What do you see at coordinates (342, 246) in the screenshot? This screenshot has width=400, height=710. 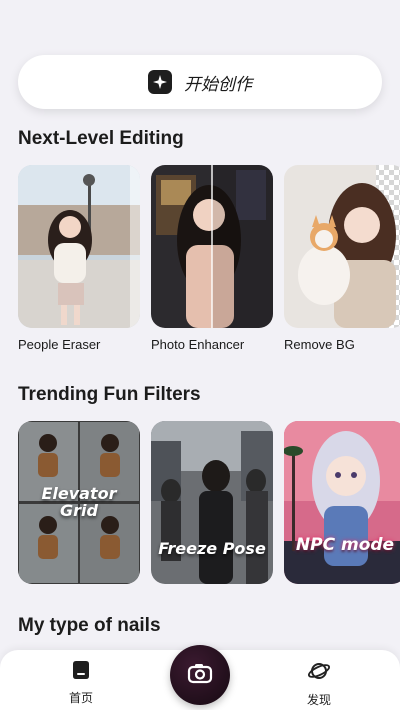 I see `remove-bg-thumbnail` at bounding box center [342, 246].